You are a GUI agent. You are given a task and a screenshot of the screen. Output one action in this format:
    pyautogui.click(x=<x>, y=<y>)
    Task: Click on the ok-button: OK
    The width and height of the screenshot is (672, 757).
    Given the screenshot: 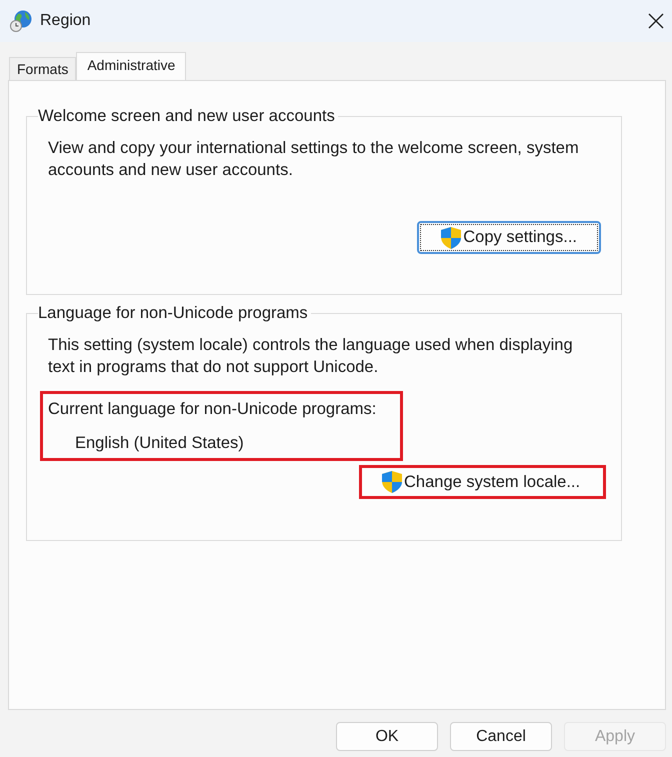 What is the action you would take?
    pyautogui.click(x=387, y=736)
    